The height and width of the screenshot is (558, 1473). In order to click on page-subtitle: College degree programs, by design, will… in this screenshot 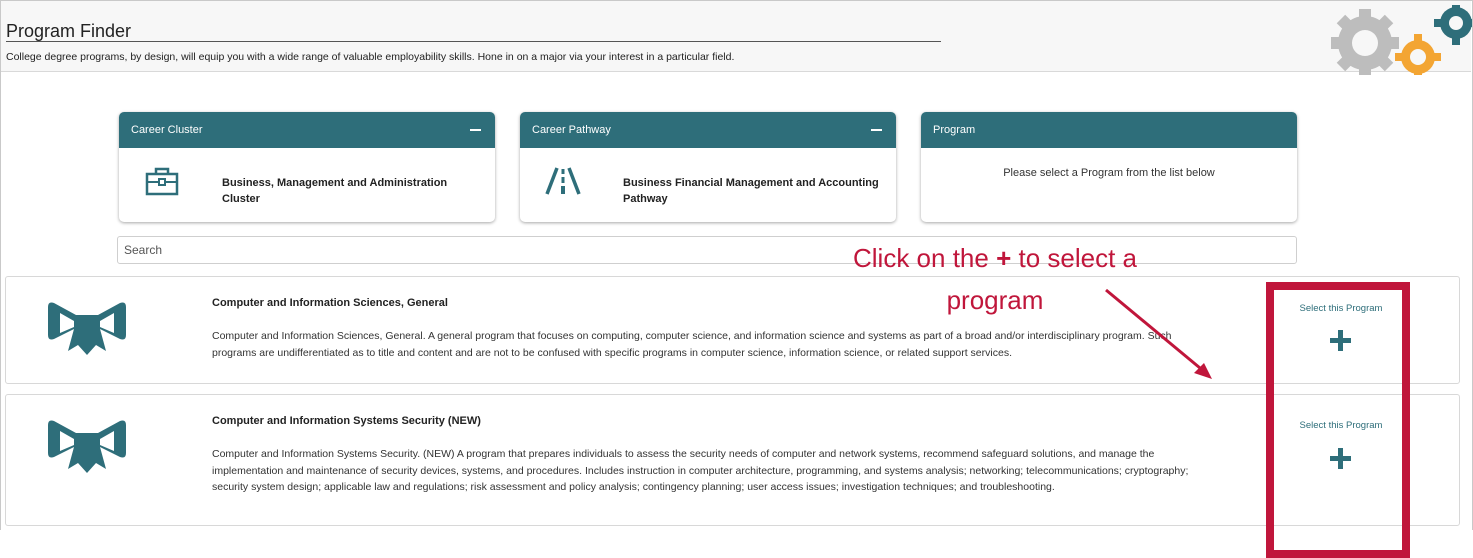, I will do `click(370, 57)`.